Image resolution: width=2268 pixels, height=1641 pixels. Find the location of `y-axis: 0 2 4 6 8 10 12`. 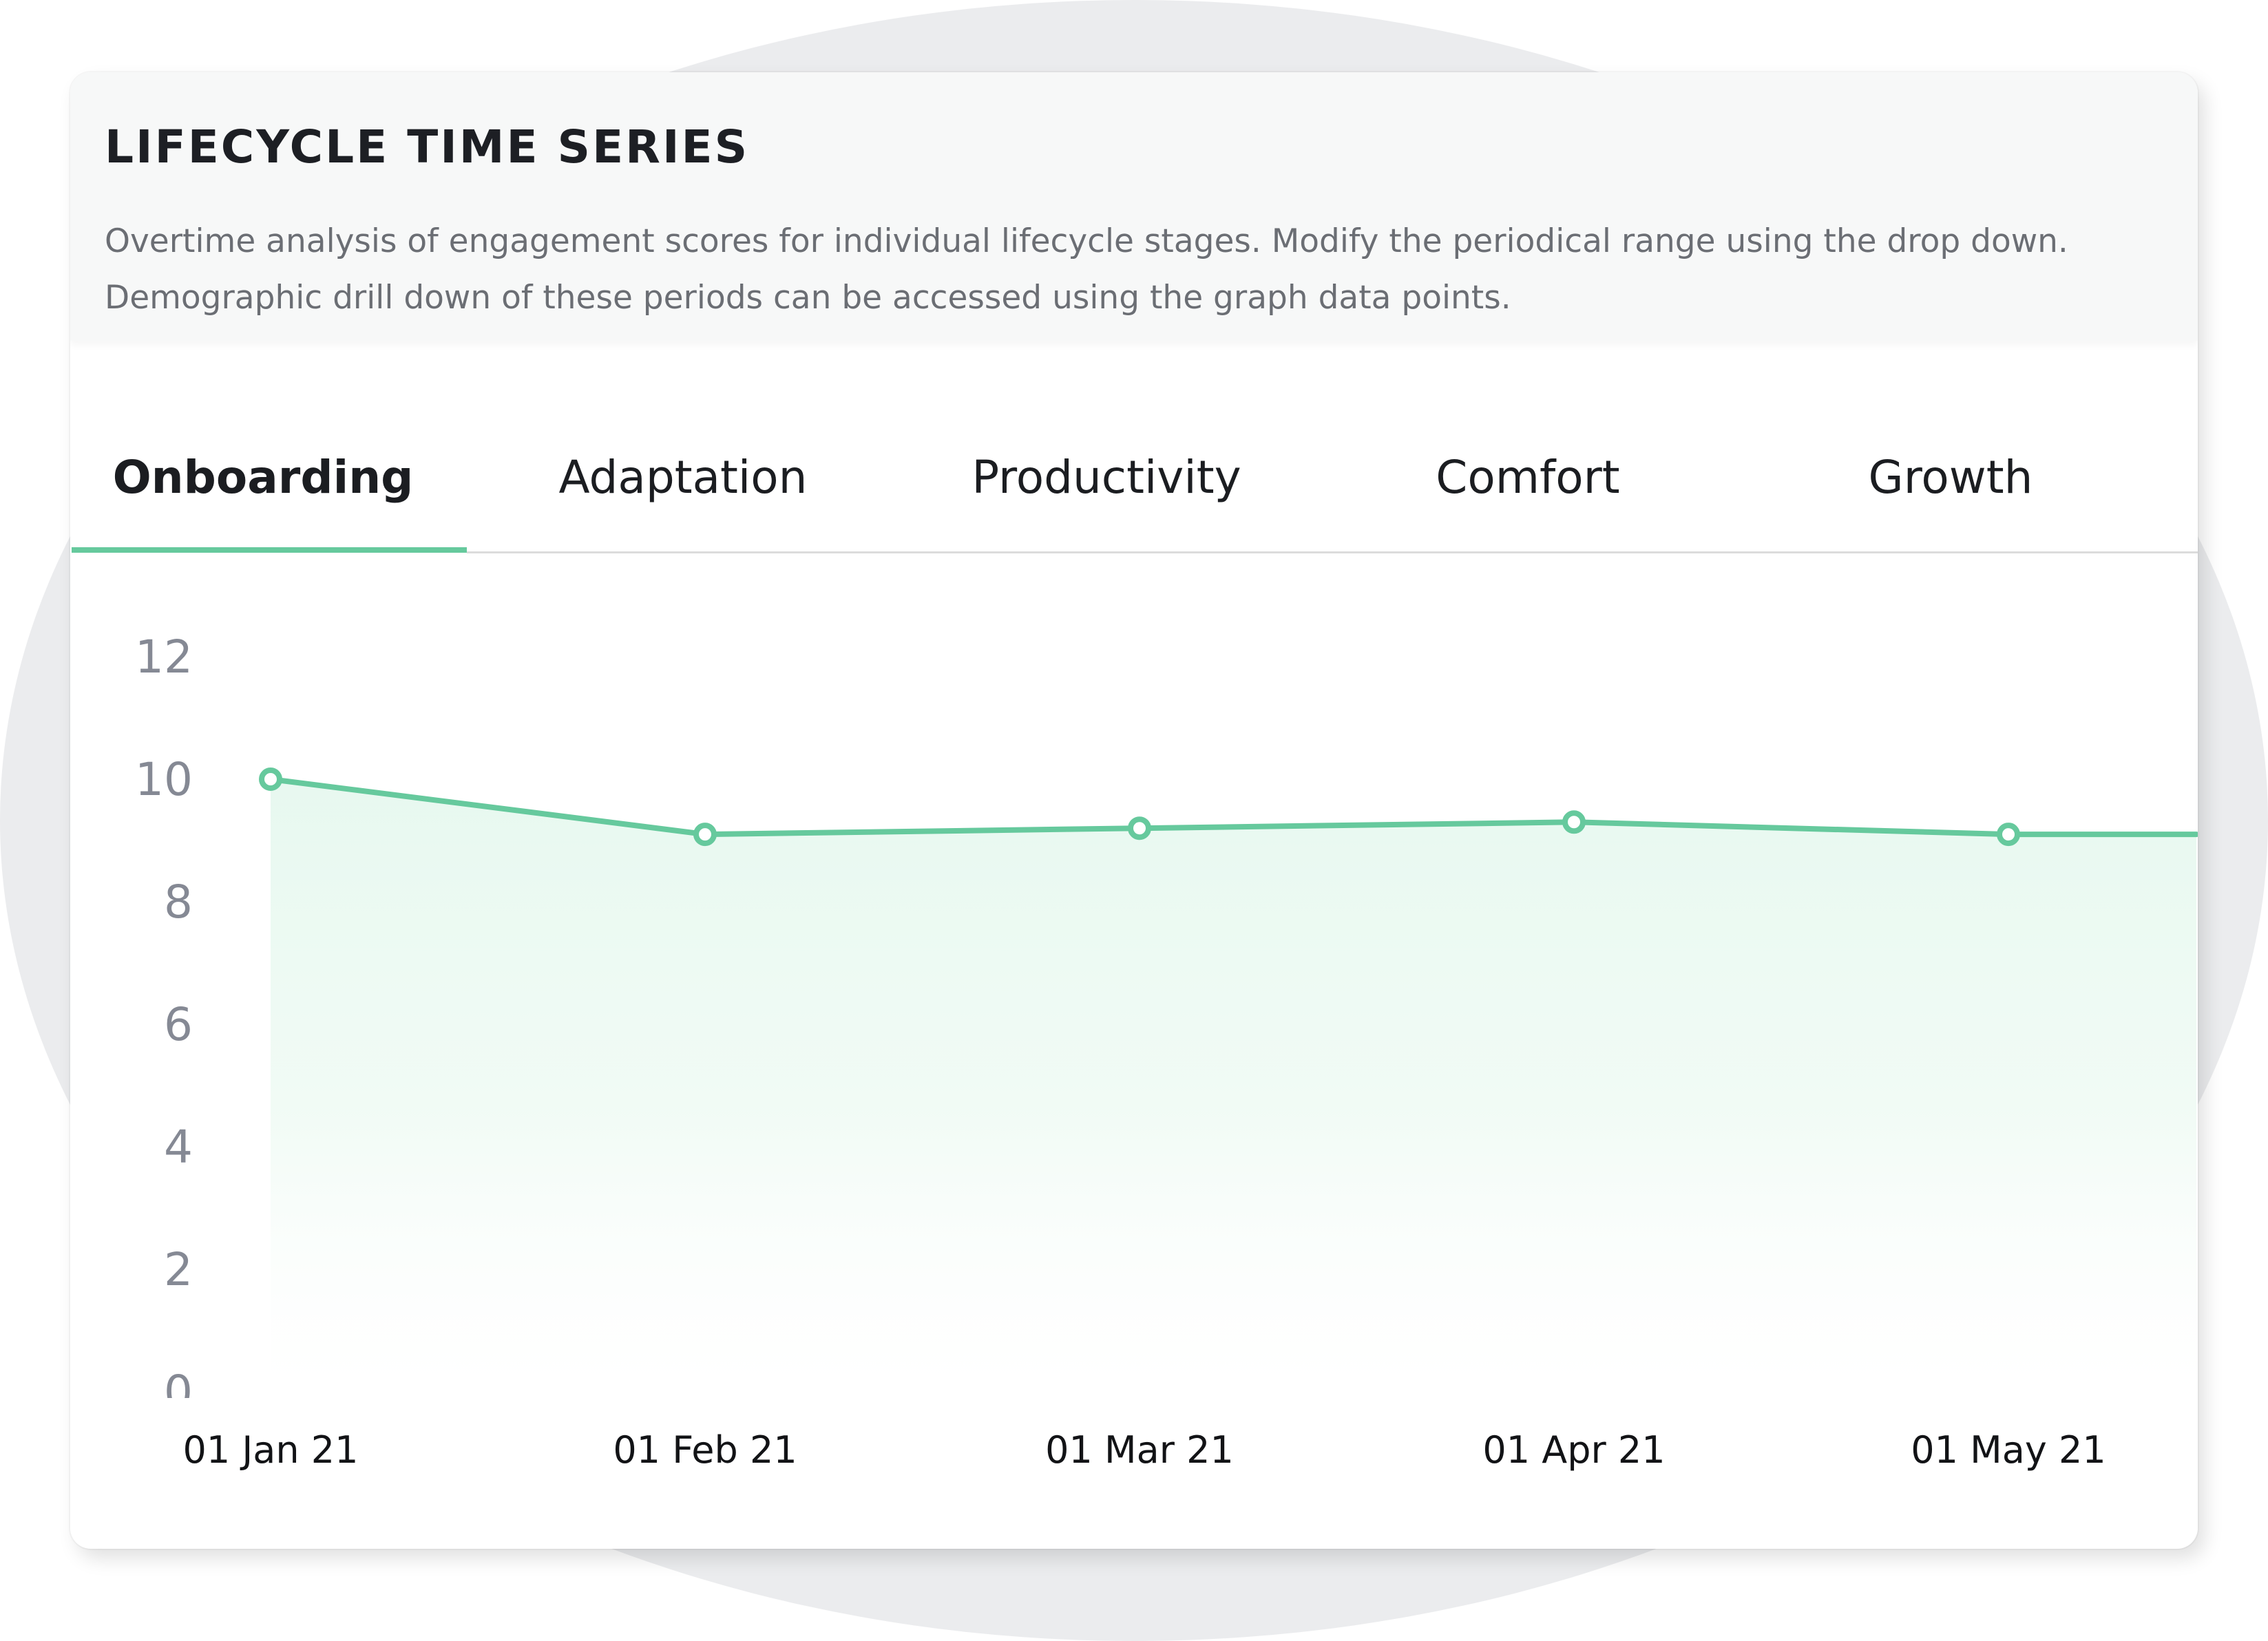

y-axis: 0 2 4 6 8 10 12 is located at coordinates (164, 1025).